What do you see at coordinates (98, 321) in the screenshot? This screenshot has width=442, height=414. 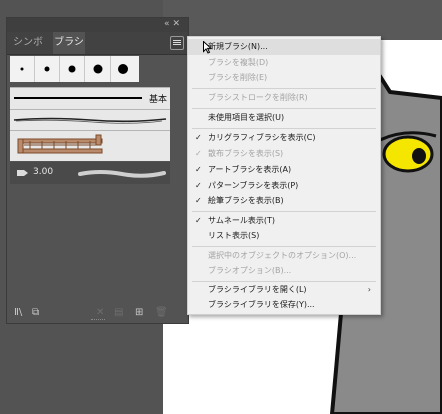 I see `resize-grip` at bounding box center [98, 321].